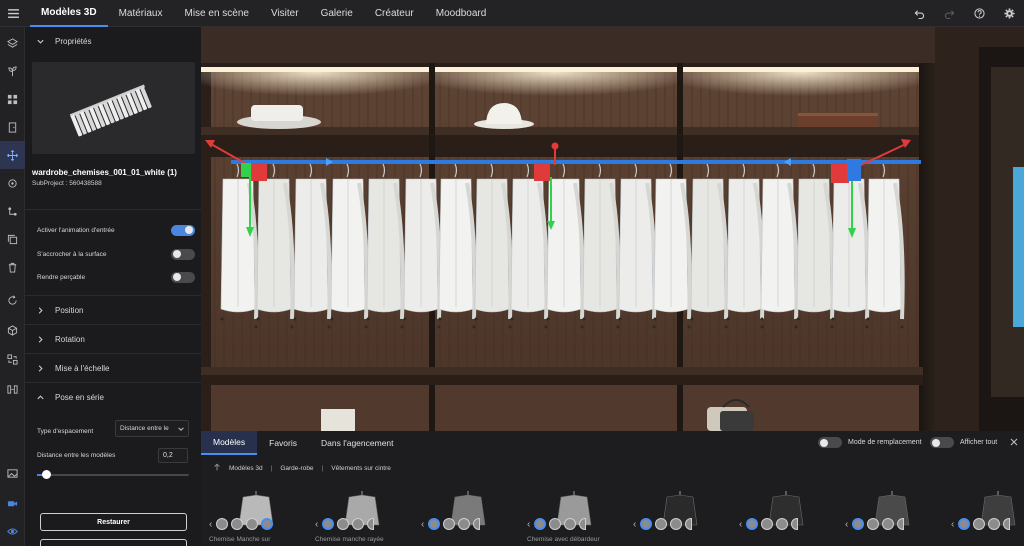 This screenshot has height=546, width=1024. Describe the element at coordinates (113, 41) in the screenshot. I see `section-proprietes: Propriétés` at that location.